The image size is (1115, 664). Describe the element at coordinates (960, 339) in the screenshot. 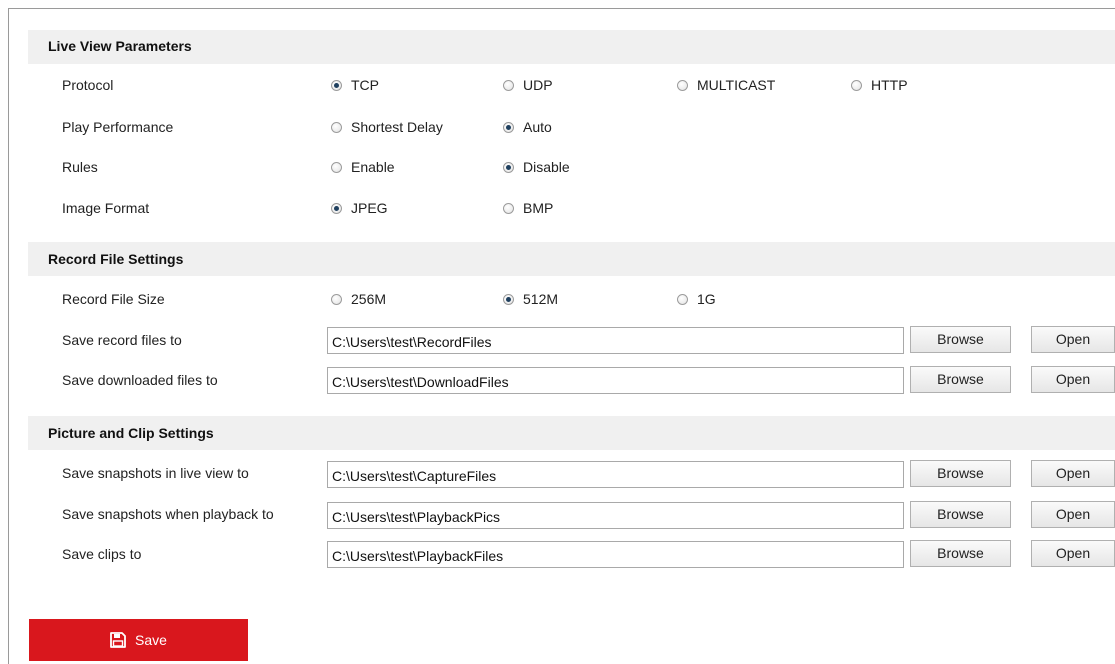

I see `record-path-browse-button: Browse` at that location.